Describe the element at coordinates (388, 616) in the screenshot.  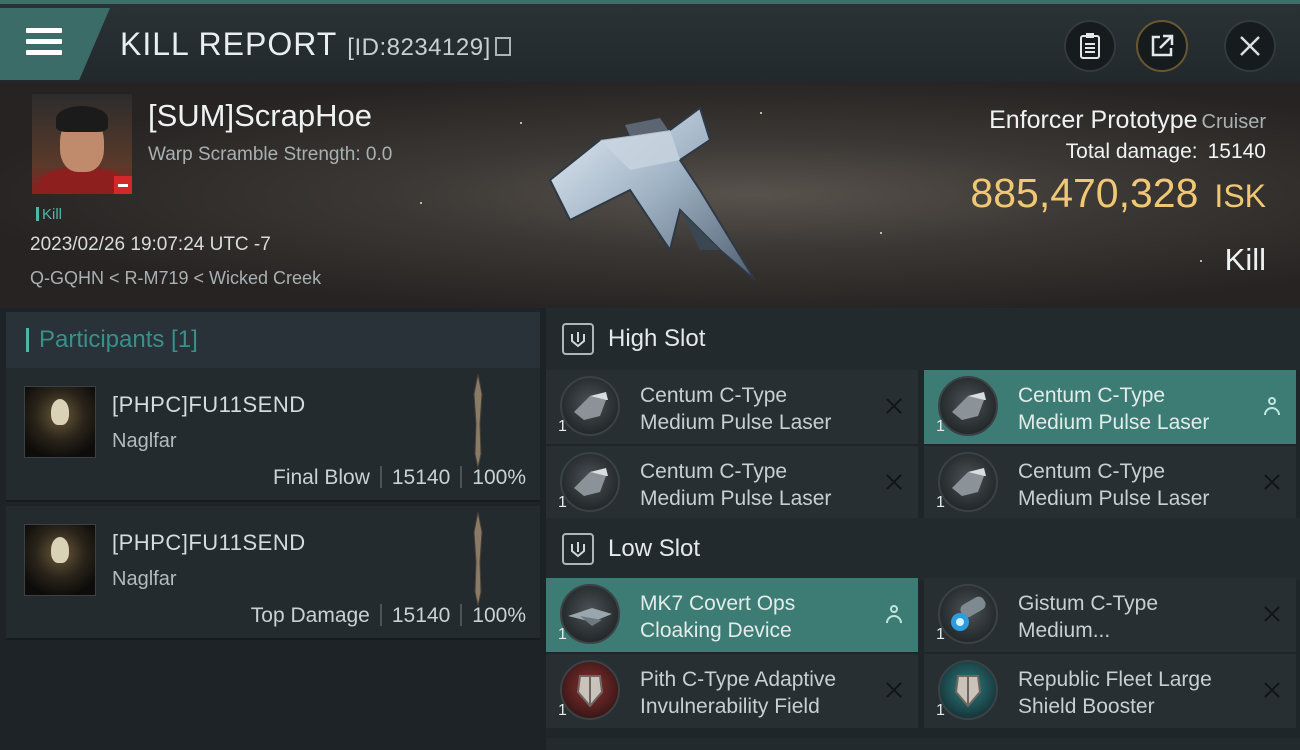
I see `participant-stats: Top Damage 15140 100%` at that location.